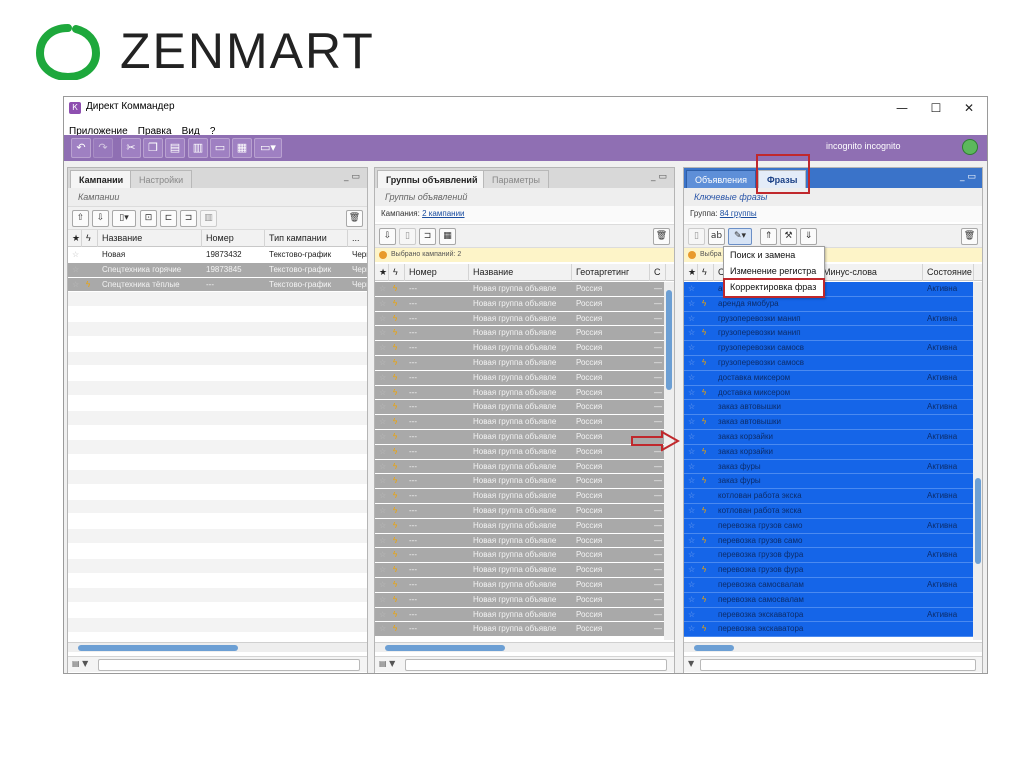  Describe the element at coordinates (833, 363) in the screenshot. I see `table-row: ☆ ϟ грузоперевозки самосв` at that location.